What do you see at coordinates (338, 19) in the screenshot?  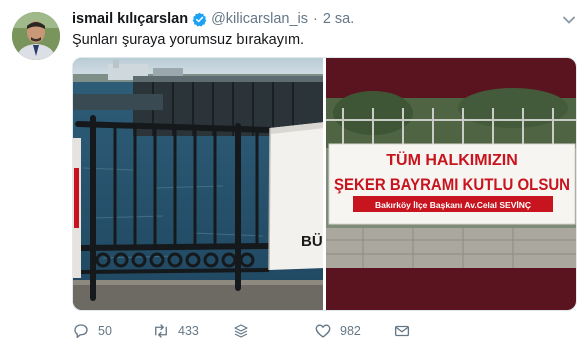 I see `tweet-timestamp: 2 sa.` at bounding box center [338, 19].